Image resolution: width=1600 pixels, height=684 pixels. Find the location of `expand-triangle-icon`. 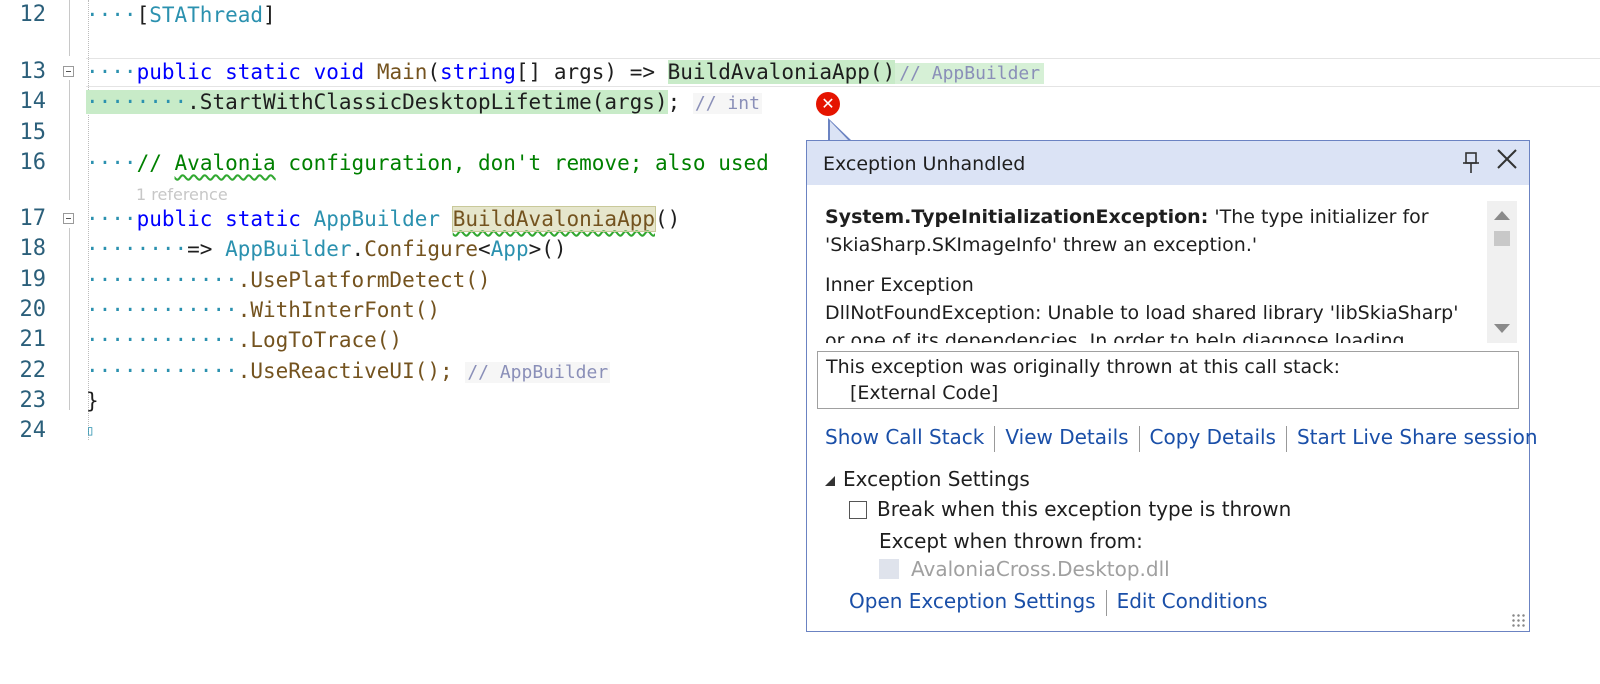

expand-triangle-icon is located at coordinates (830, 481).